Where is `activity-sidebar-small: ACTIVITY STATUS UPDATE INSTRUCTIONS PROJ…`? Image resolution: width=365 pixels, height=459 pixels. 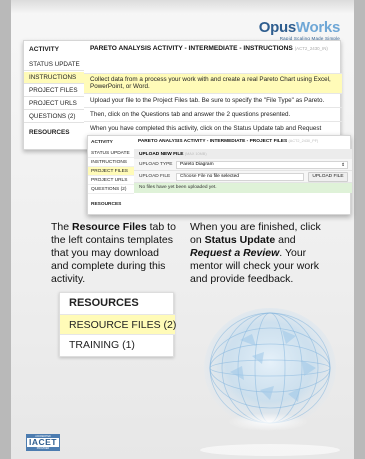 activity-sidebar-small: ACTIVITY STATUS UPDATE INSTRUCTIONS PROJ… is located at coordinates (111, 176).